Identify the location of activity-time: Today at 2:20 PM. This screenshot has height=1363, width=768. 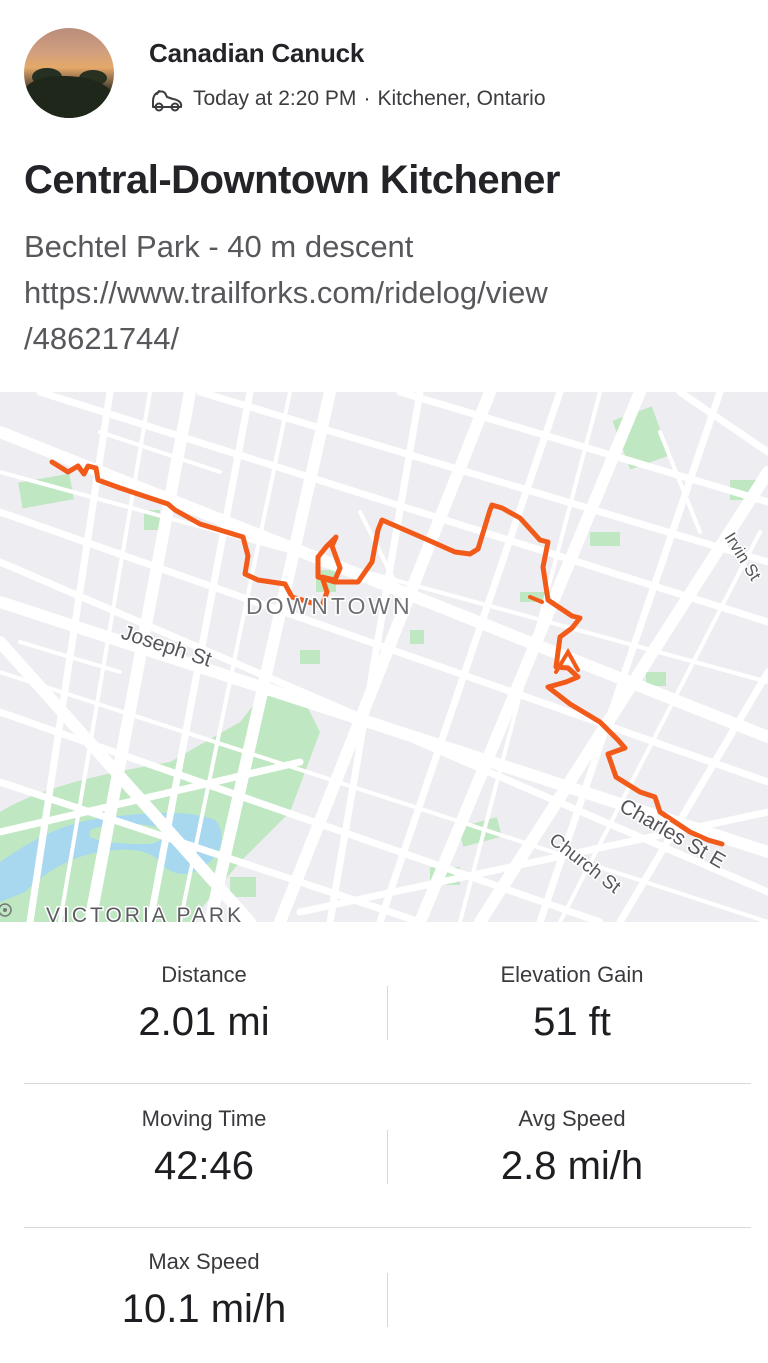
(275, 98).